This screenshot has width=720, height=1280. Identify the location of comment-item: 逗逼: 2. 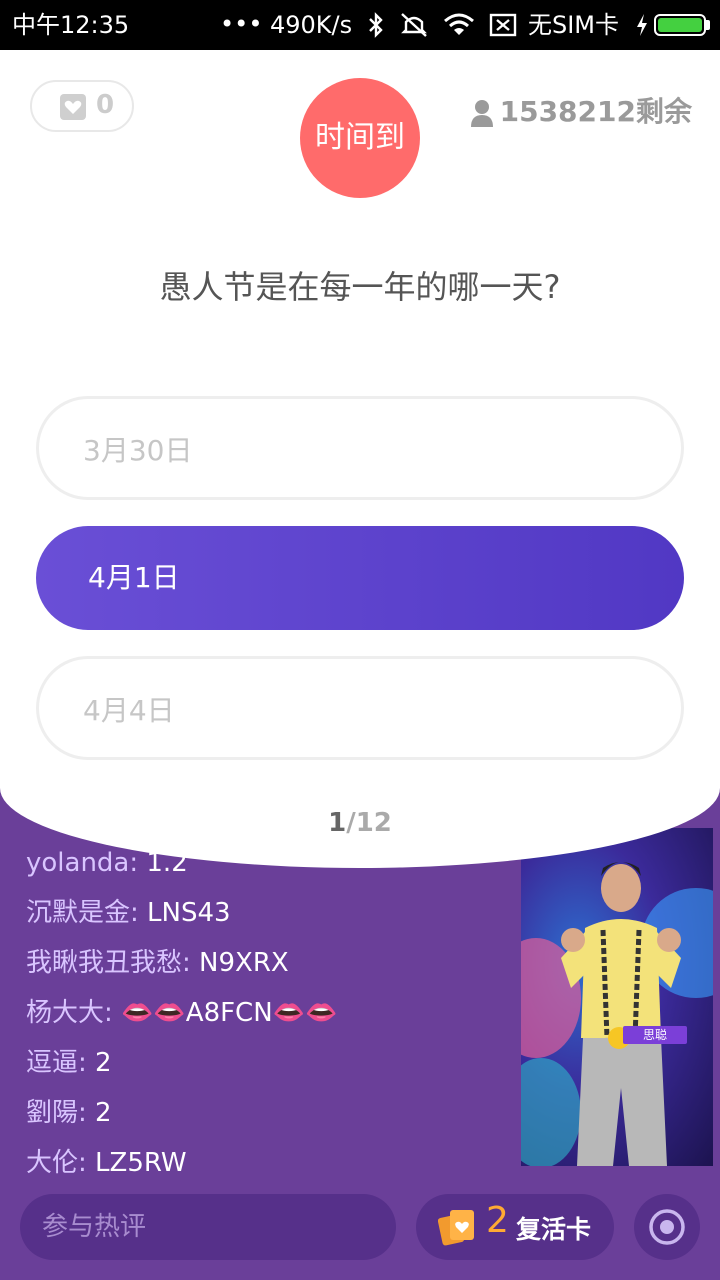
(271, 1063).